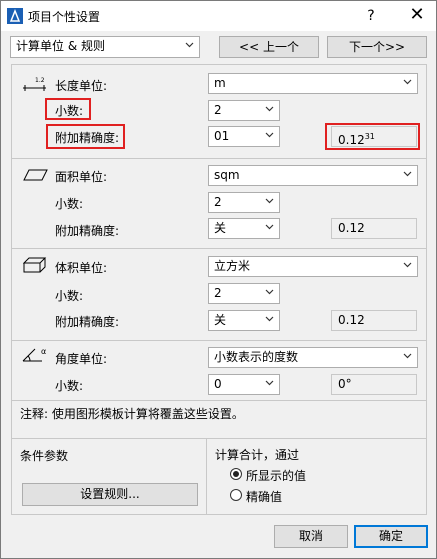  What do you see at coordinates (269, 47) in the screenshot?
I see `prev-button: << 上一个` at bounding box center [269, 47].